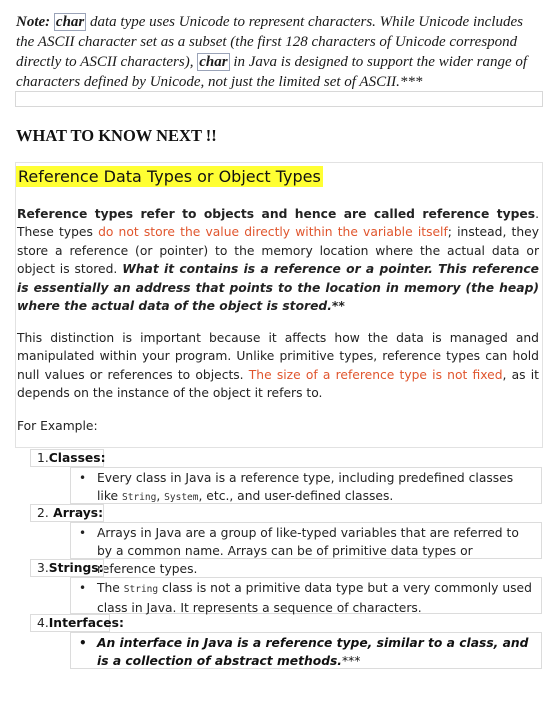 Image resolution: width=559 pixels, height=702 pixels. What do you see at coordinates (169, 176) in the screenshot?
I see `section-title: Reference Data Types or Object Types` at bounding box center [169, 176].